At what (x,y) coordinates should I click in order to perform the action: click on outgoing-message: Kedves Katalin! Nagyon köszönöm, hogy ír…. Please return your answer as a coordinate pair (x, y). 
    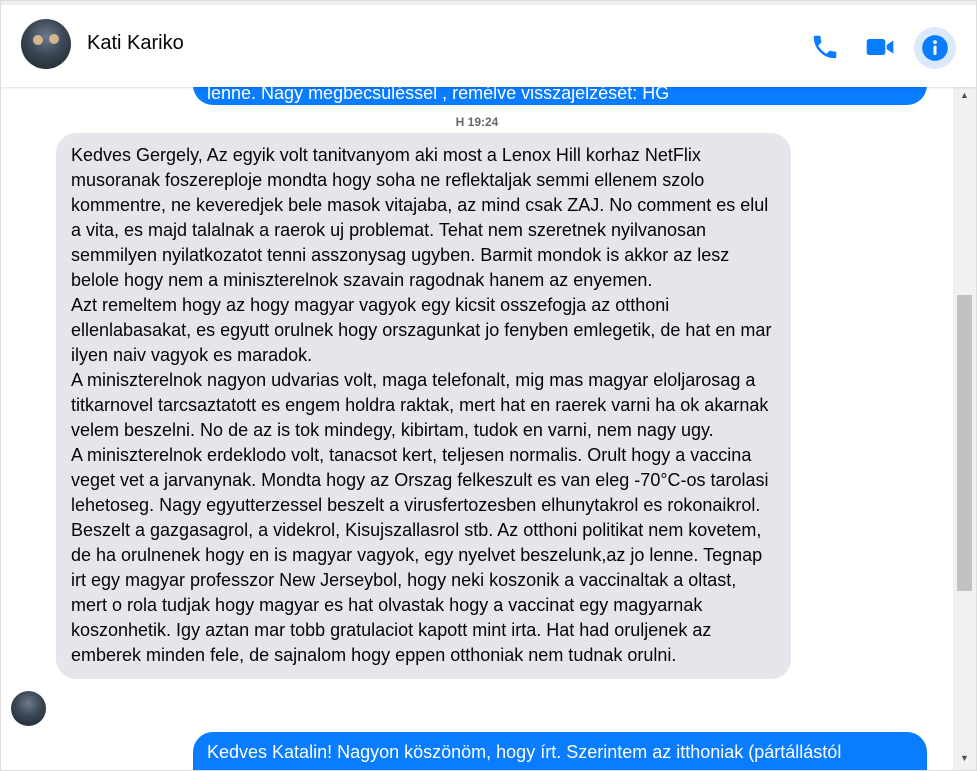
    Looking at the image, I should click on (560, 751).